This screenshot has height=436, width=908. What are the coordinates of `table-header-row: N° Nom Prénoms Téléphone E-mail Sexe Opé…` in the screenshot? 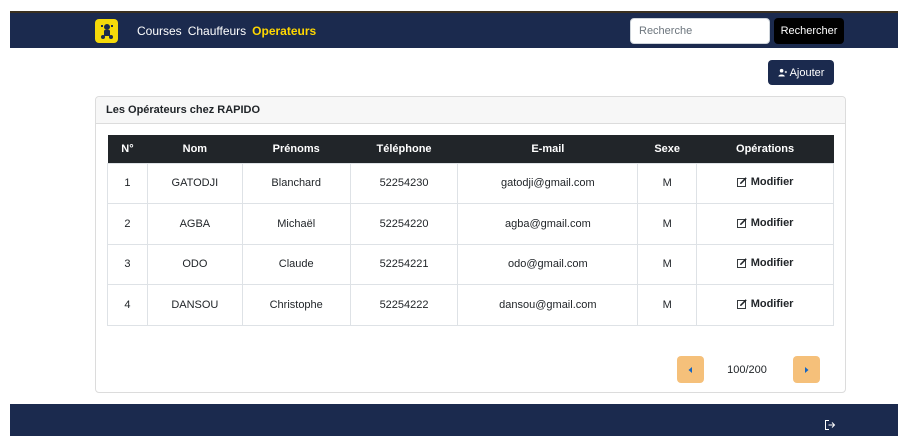 It's located at (470, 149).